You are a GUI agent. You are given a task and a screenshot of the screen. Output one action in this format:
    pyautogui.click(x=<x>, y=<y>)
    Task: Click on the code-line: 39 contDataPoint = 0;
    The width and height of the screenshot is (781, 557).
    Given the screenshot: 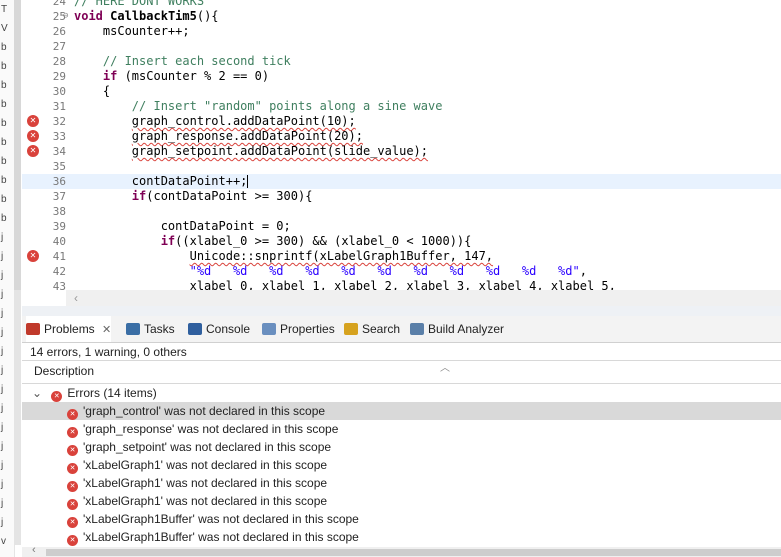 What is the action you would take?
    pyautogui.click(x=401, y=226)
    